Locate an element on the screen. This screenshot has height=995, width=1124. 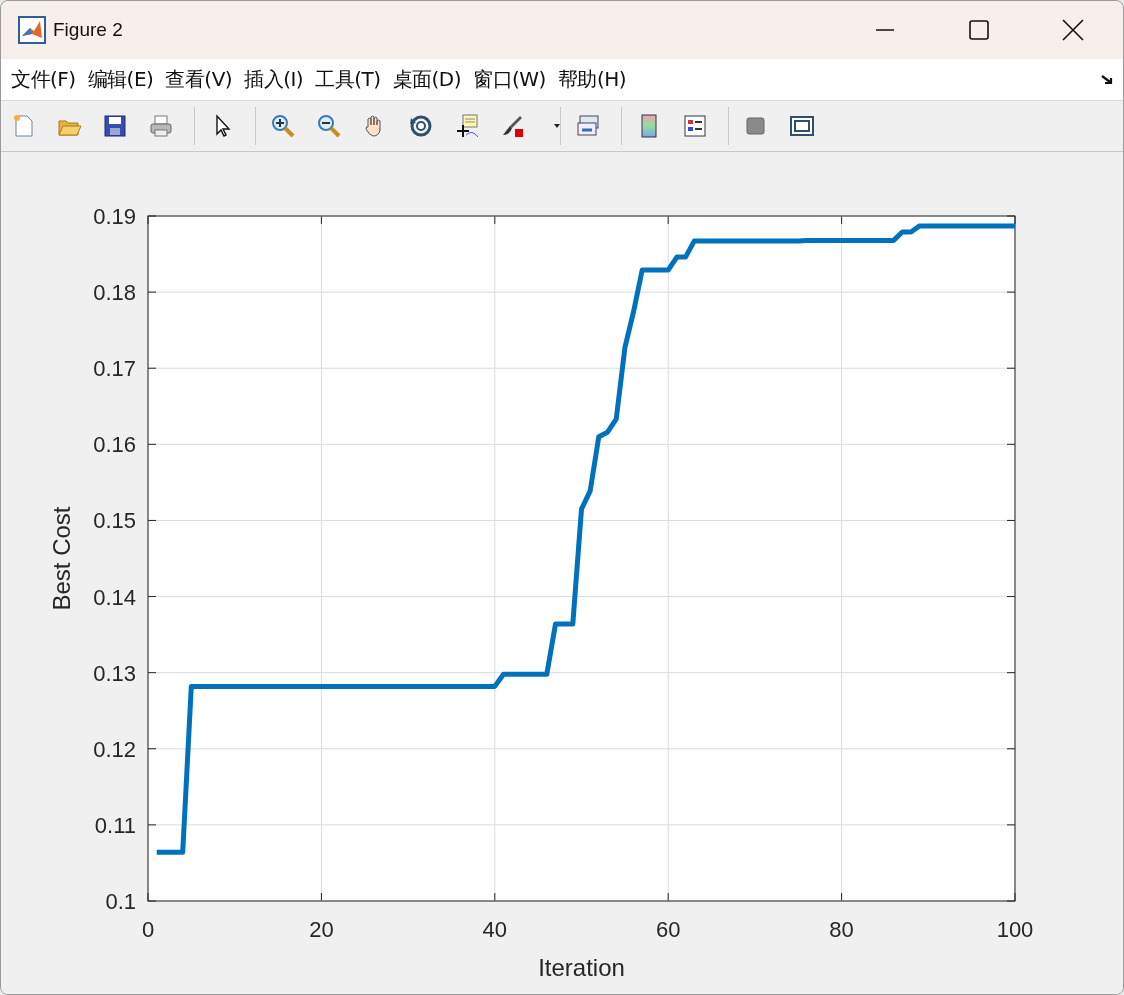
app-logo-icon is located at coordinates (32, 30).